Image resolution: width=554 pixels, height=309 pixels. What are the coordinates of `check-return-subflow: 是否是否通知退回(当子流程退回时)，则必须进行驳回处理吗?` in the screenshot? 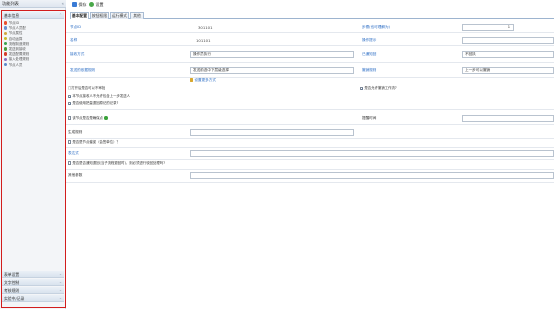 It's located at (116, 163).